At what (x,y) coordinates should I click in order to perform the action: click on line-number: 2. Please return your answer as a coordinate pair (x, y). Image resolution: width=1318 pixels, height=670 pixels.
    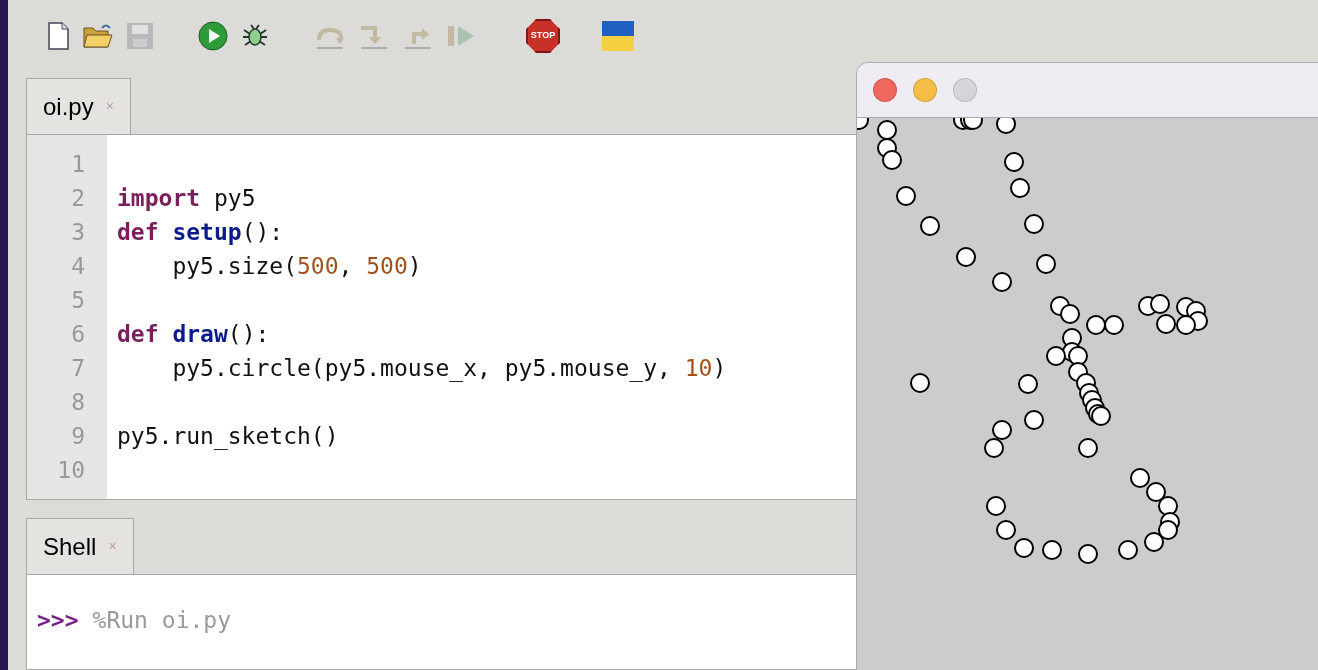
    Looking at the image, I should click on (78, 198).